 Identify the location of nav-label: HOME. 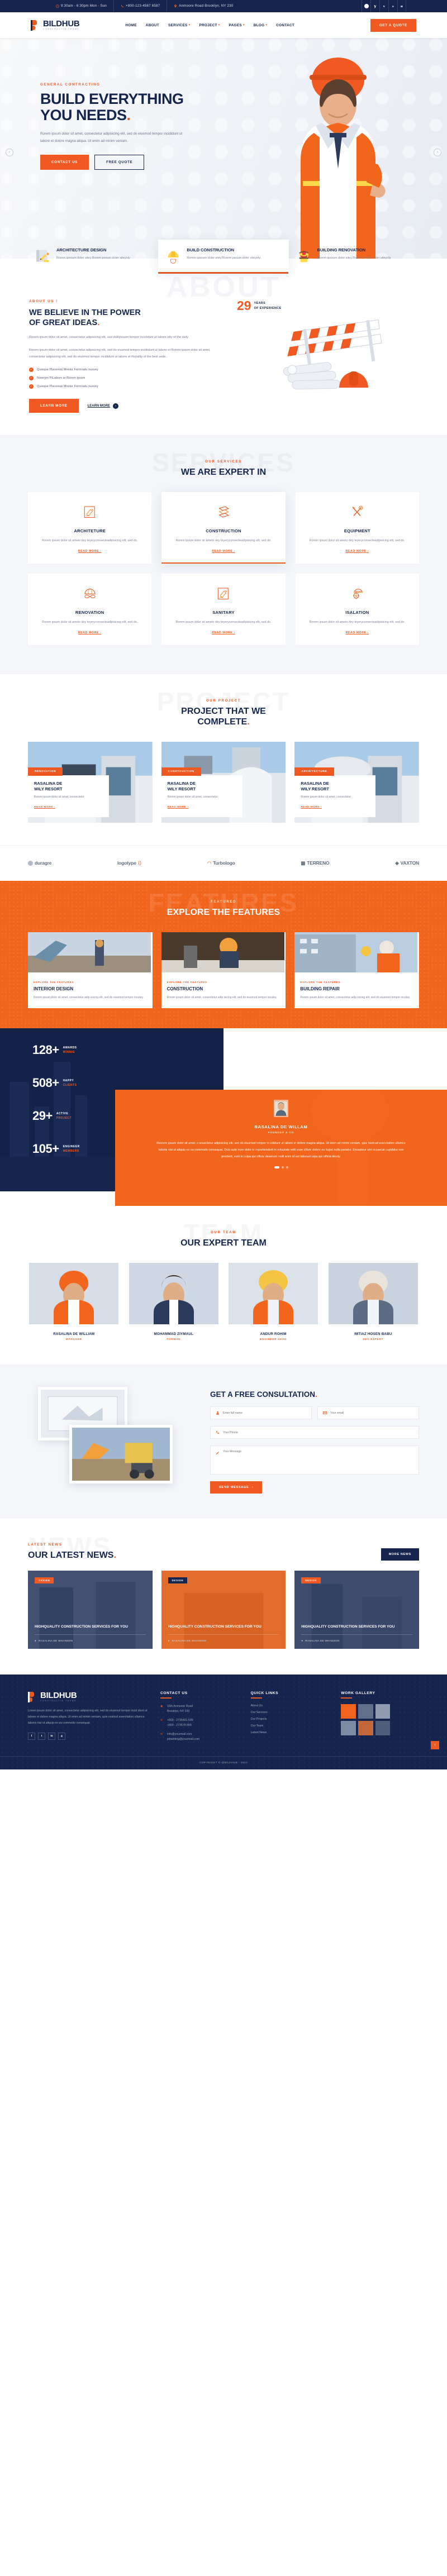
(131, 25).